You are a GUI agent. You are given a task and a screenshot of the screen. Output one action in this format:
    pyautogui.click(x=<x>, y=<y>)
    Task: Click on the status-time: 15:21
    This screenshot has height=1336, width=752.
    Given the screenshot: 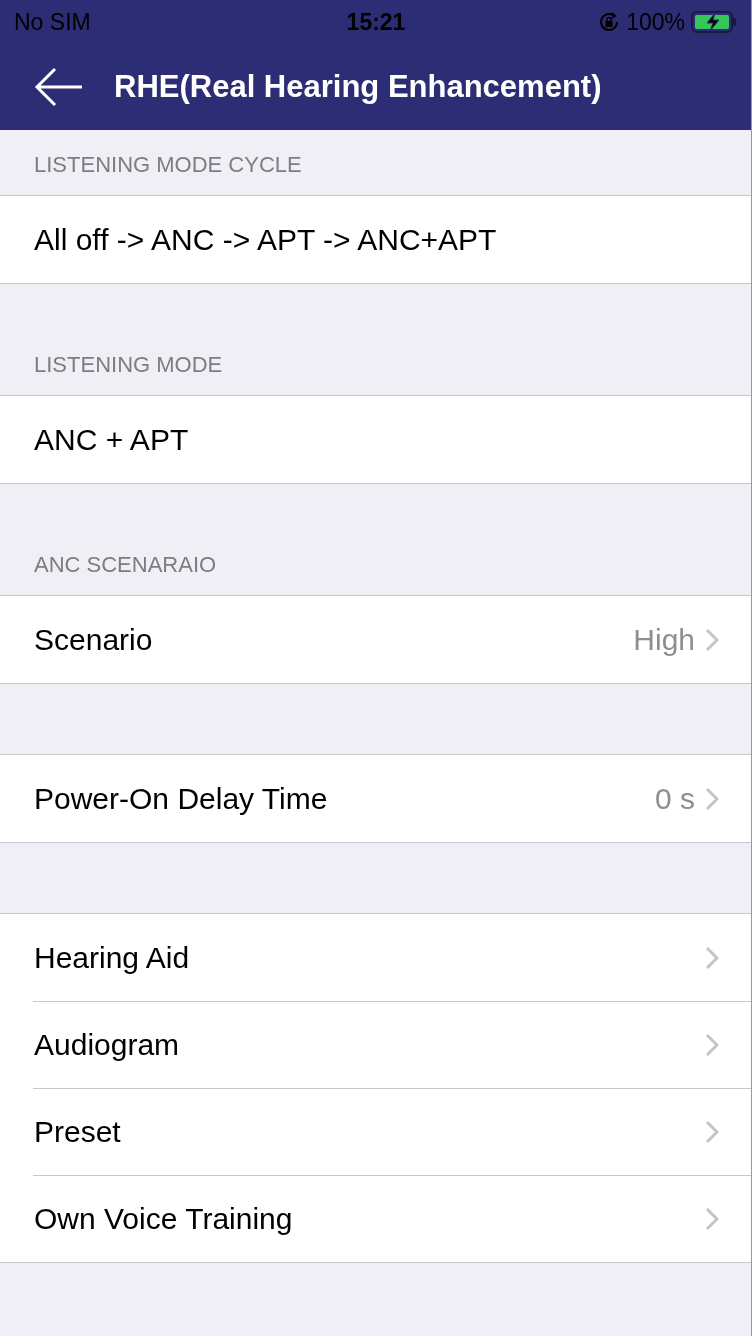 What is the action you would take?
    pyautogui.click(x=376, y=22)
    